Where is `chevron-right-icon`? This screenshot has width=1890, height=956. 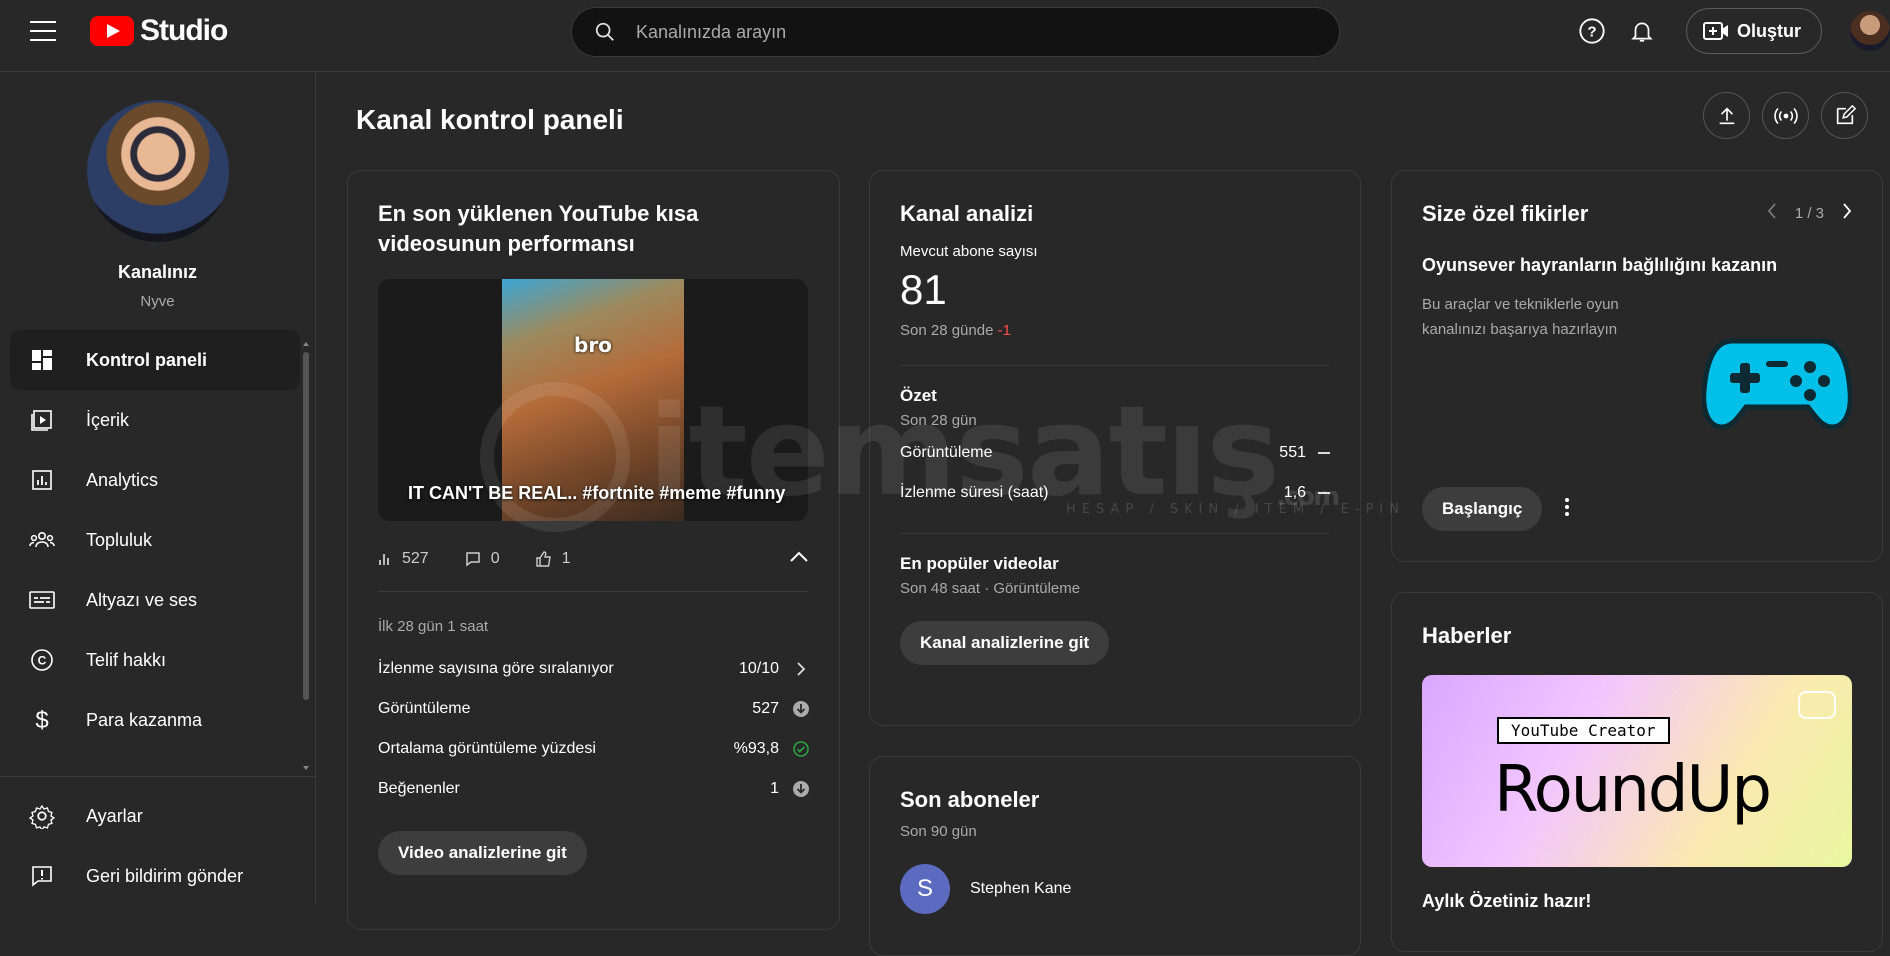 chevron-right-icon is located at coordinates (1847, 213).